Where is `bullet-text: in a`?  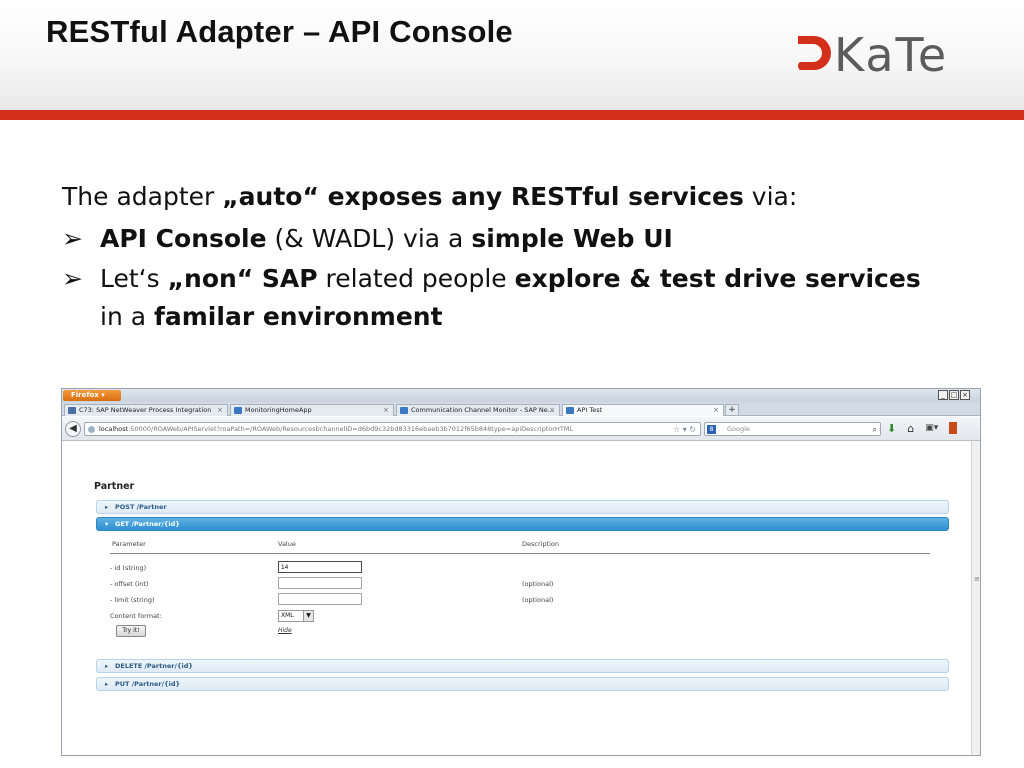 bullet-text: in a is located at coordinates (127, 316).